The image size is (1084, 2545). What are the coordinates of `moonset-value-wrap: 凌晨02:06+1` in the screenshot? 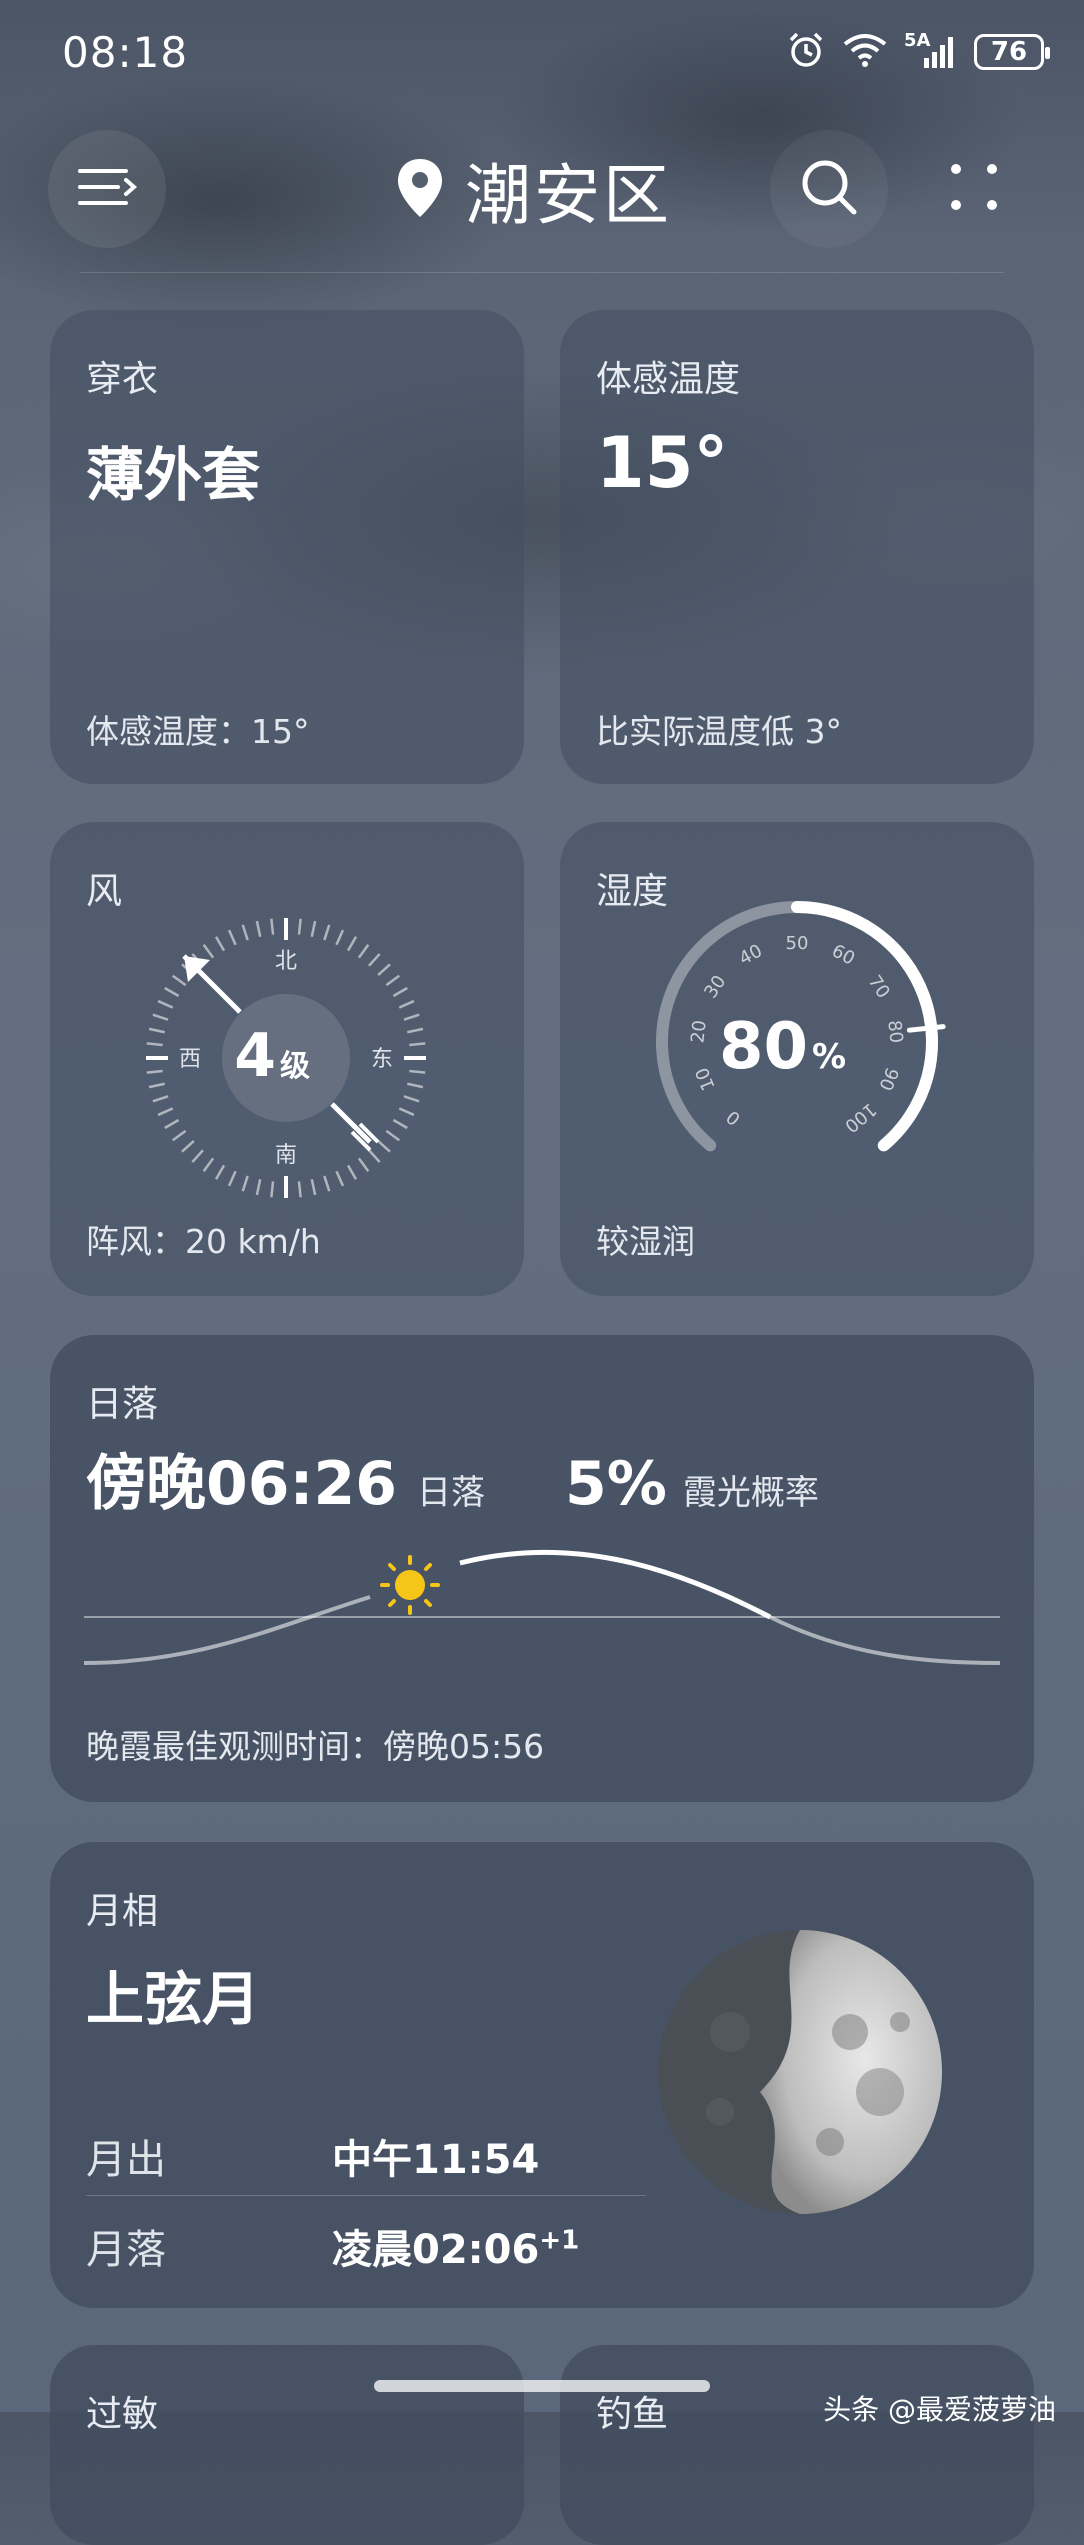 It's located at (455, 2246).